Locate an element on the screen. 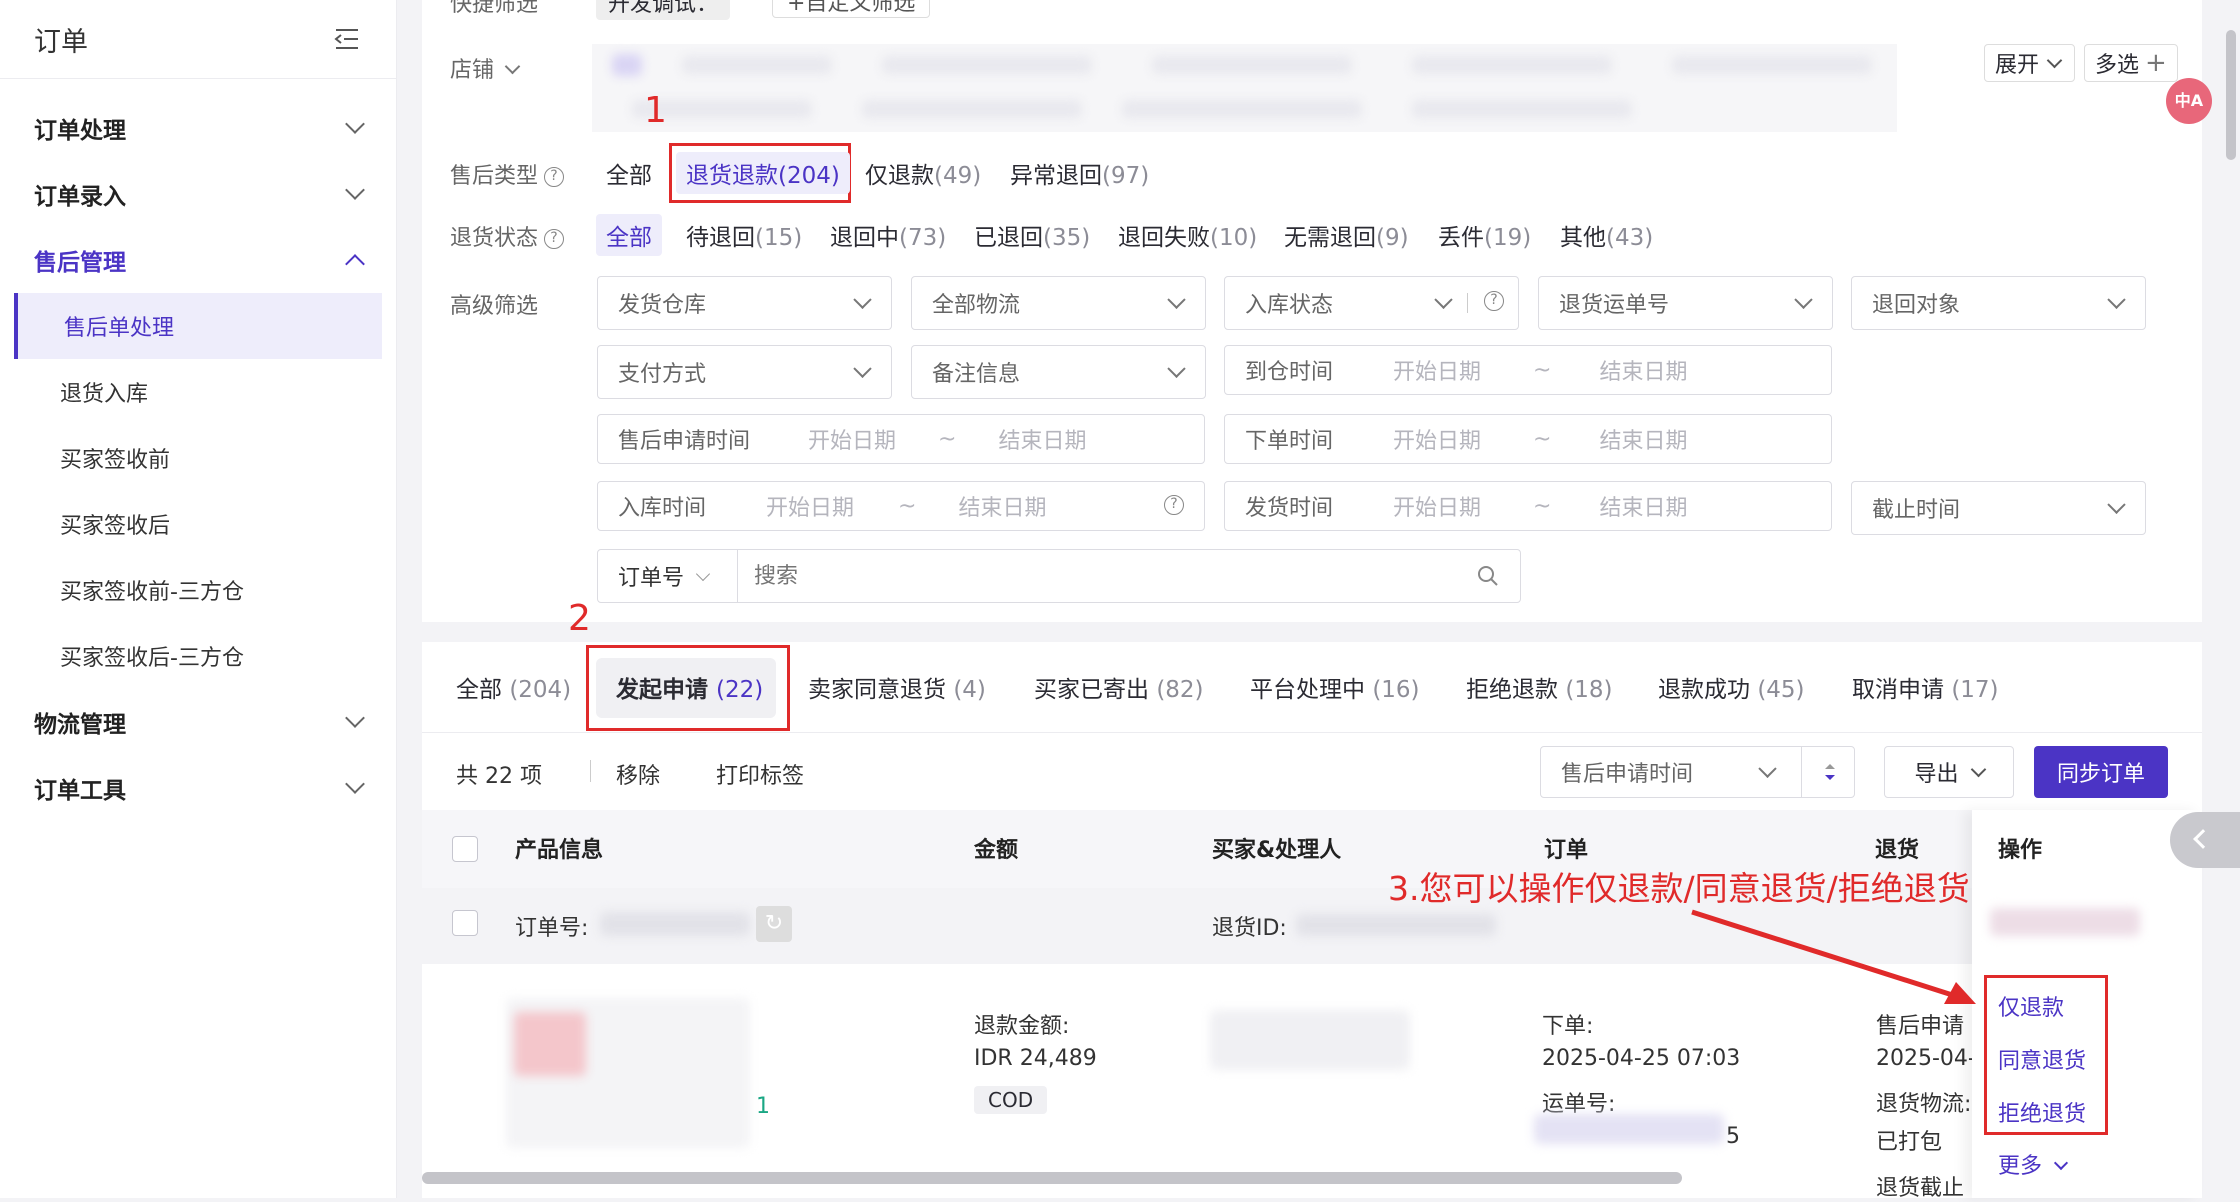  sidebar-subitem-before-receipt-3pl: 买家签收前-三方仓 is located at coordinates (198, 590).